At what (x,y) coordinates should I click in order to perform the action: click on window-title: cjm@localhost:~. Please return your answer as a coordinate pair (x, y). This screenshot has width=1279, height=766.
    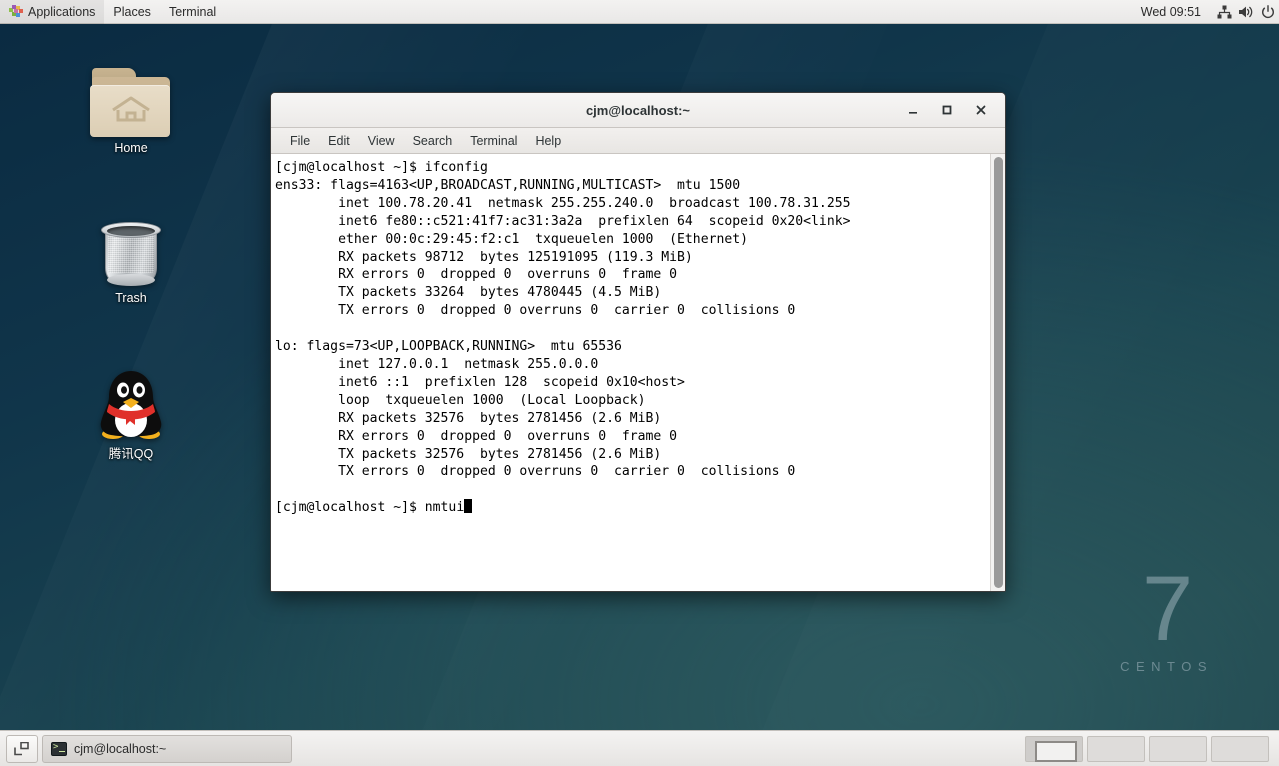
    Looking at the image, I should click on (638, 110).